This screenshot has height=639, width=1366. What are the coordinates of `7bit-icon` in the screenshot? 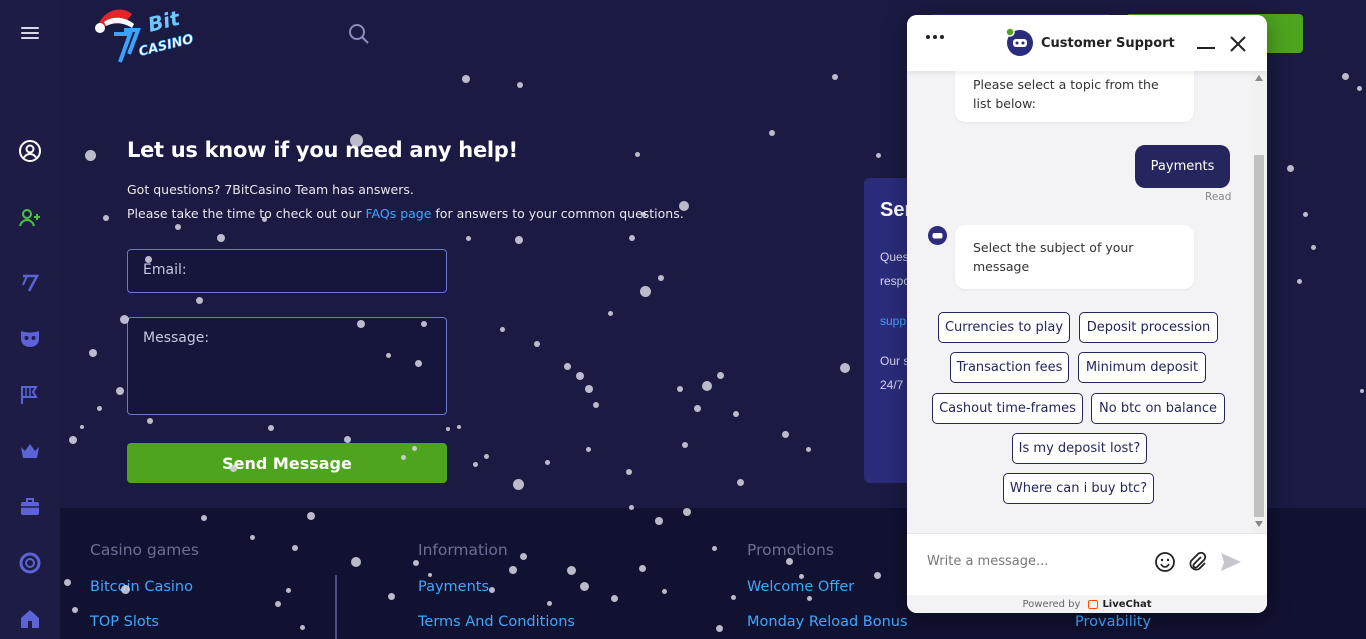 It's located at (30, 283).